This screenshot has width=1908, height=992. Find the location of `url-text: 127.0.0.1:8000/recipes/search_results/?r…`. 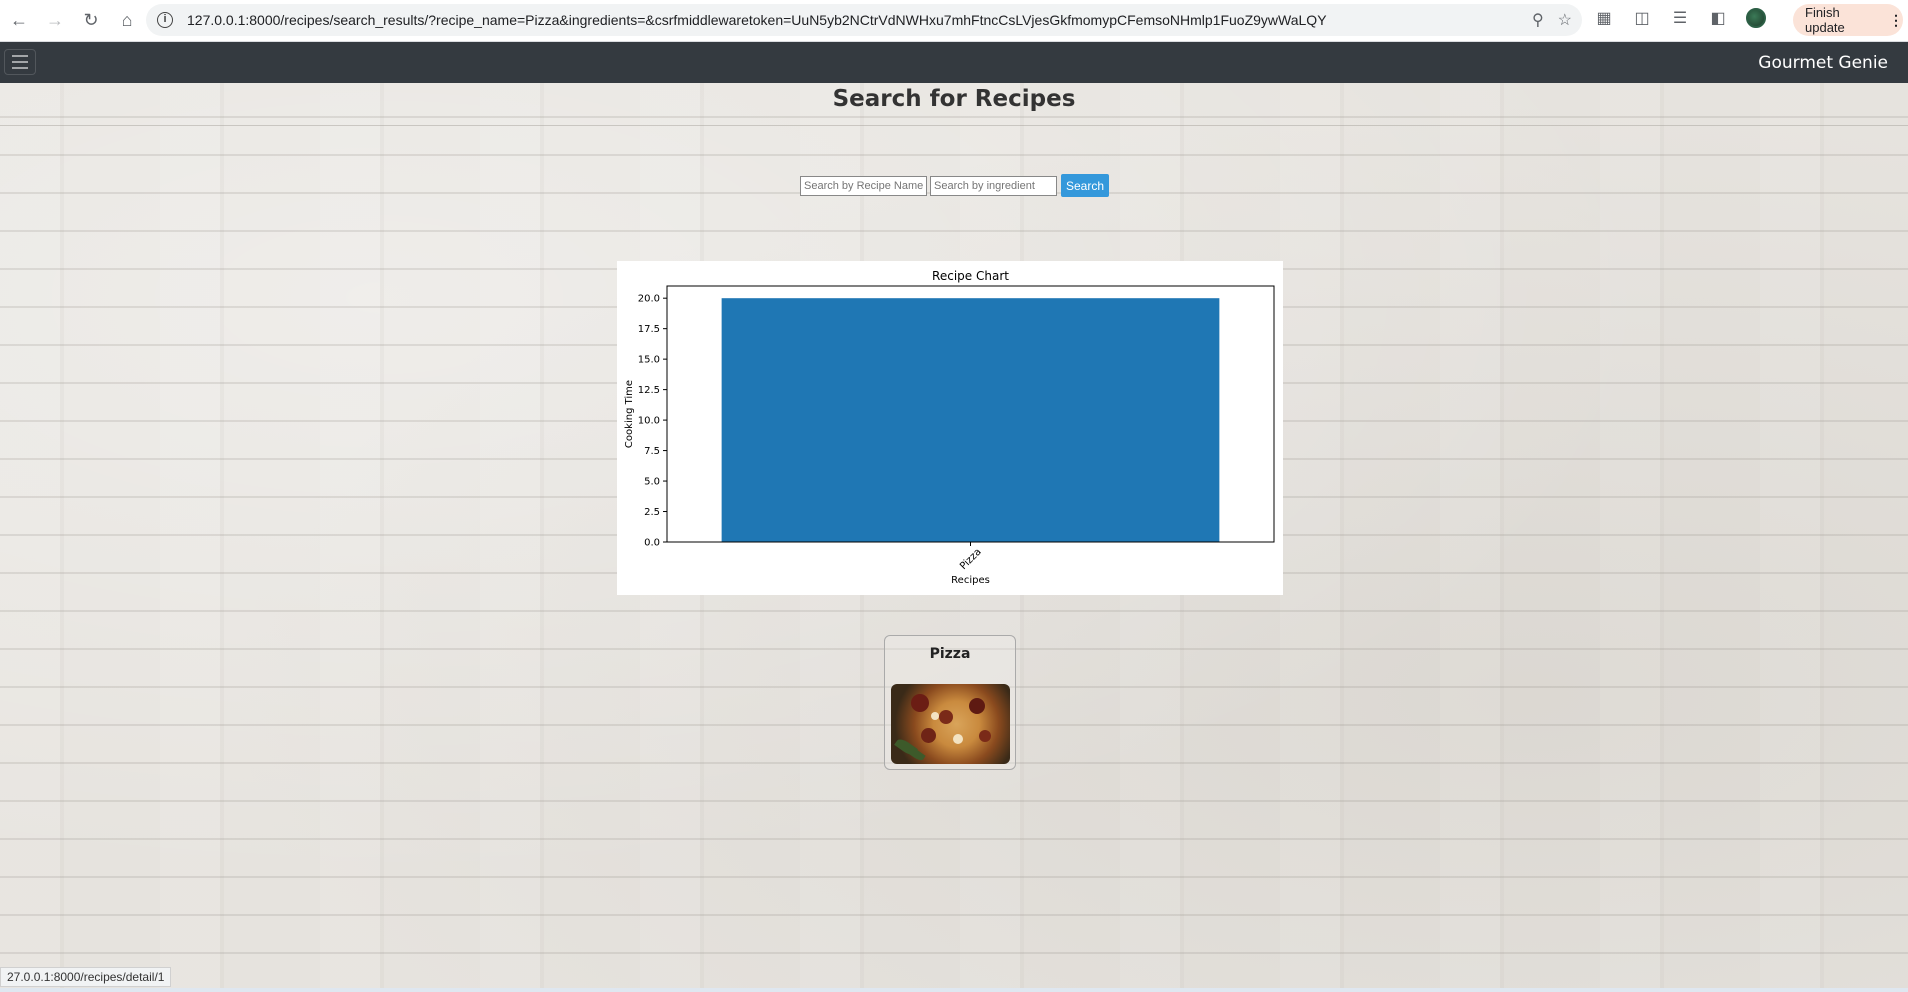

url-text: 127.0.0.1:8000/recipes/search_results/?r… is located at coordinates (757, 20).